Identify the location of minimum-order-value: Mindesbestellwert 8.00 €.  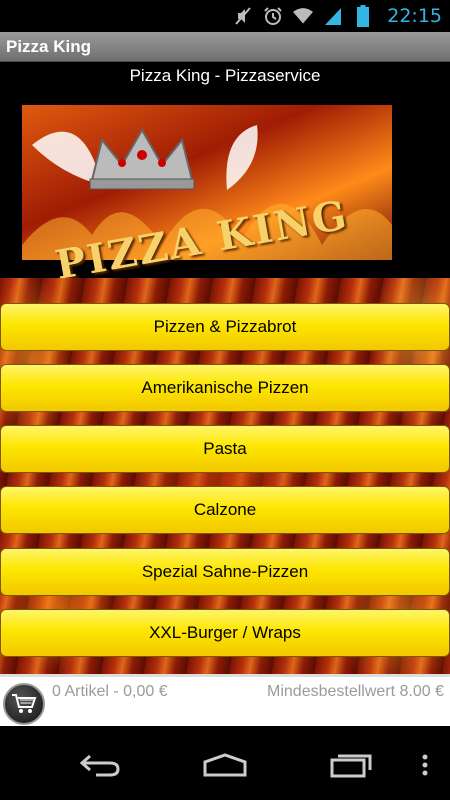
(355, 691).